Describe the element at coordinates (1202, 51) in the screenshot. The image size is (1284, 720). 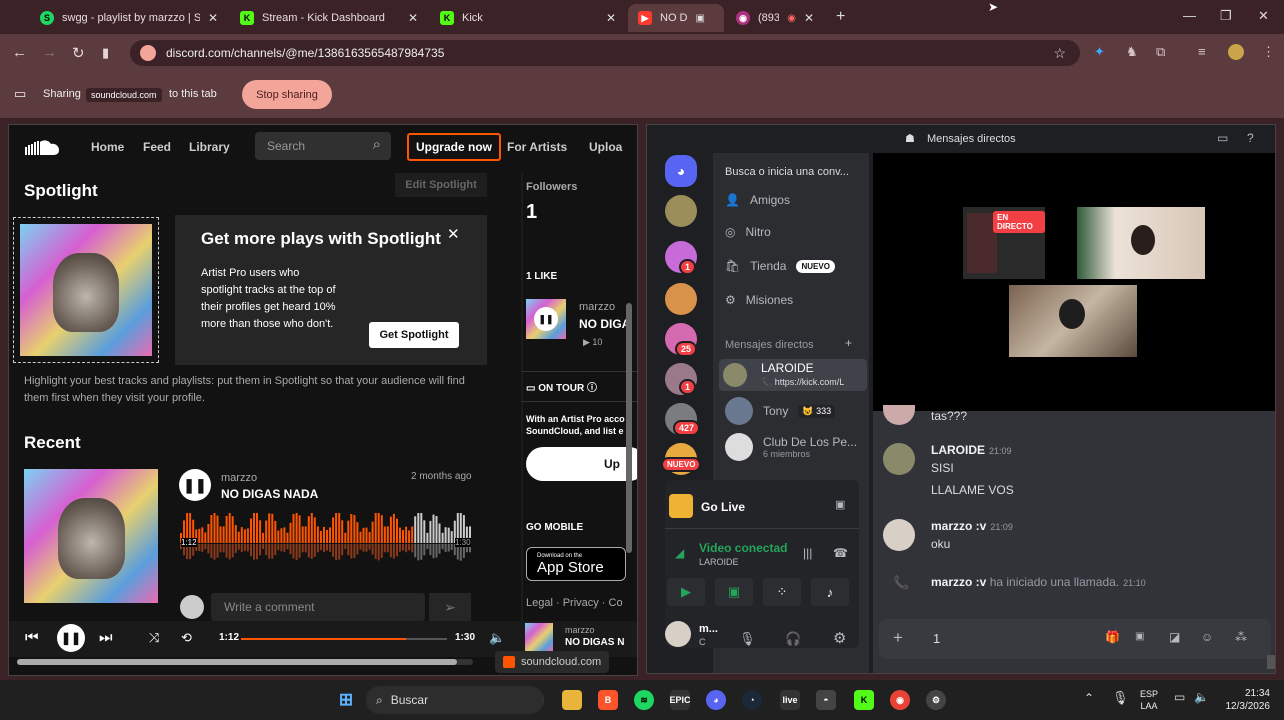
I see `media-icon: ≡` at that location.